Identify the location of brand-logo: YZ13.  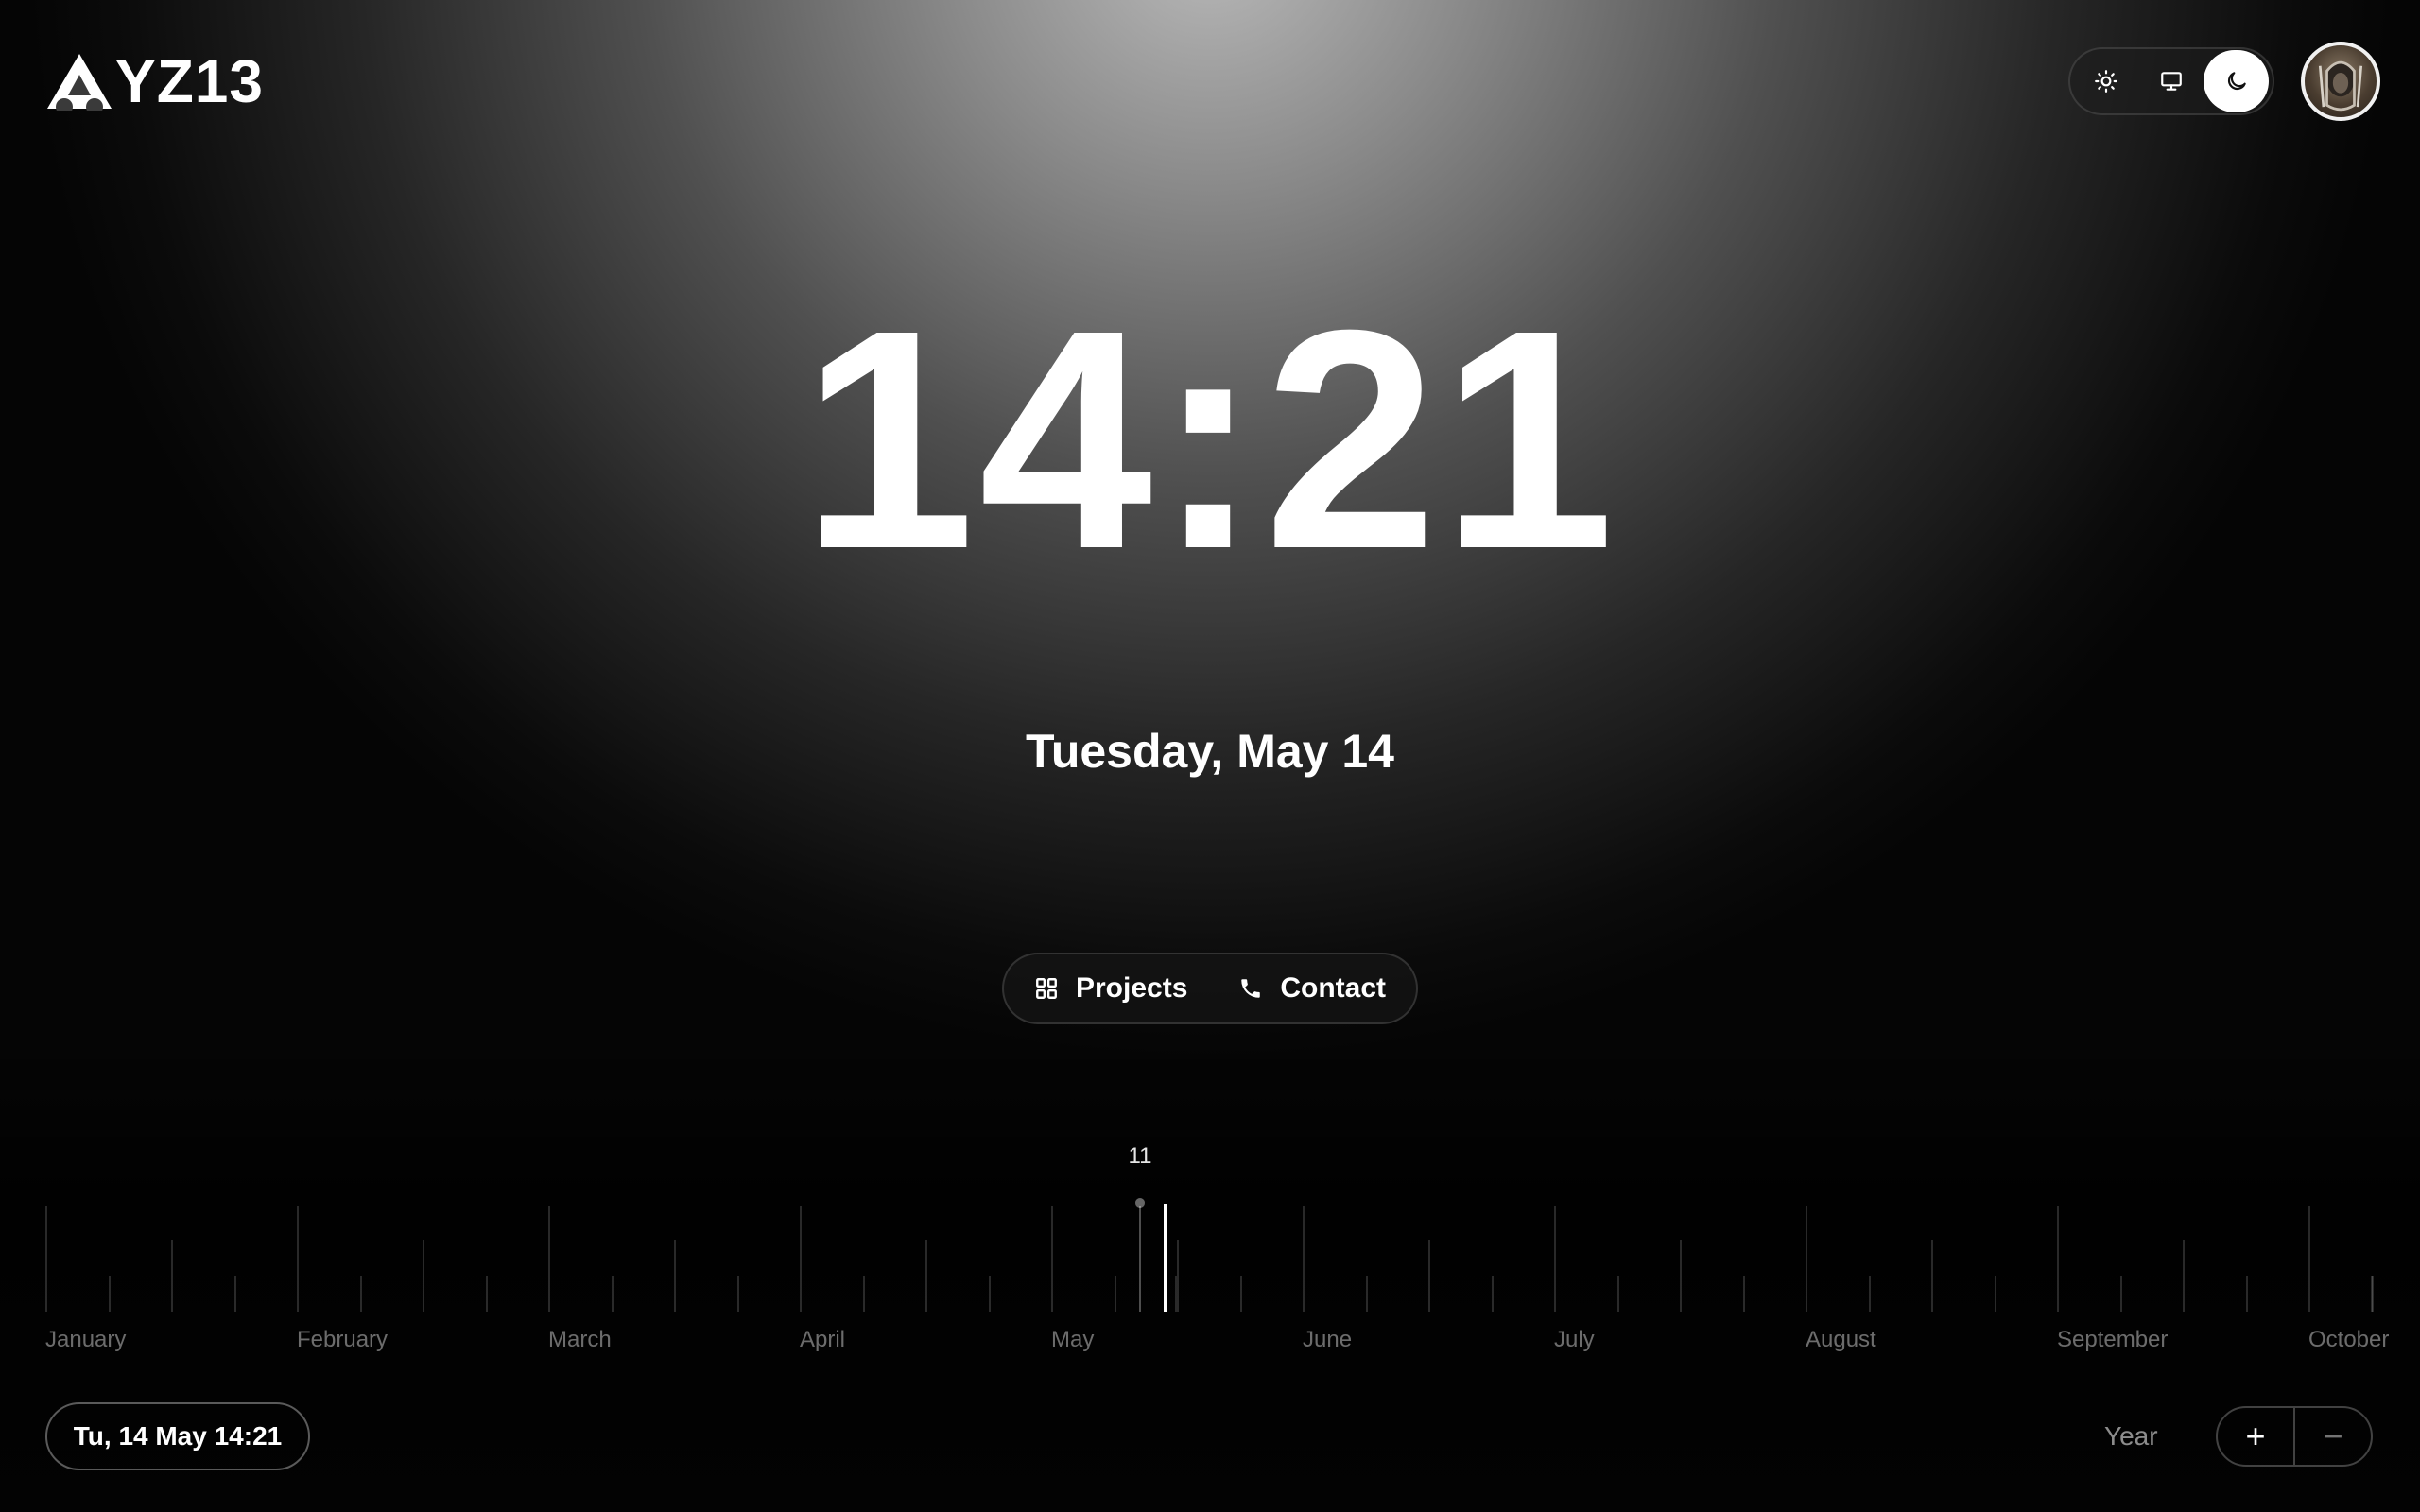
(154, 81).